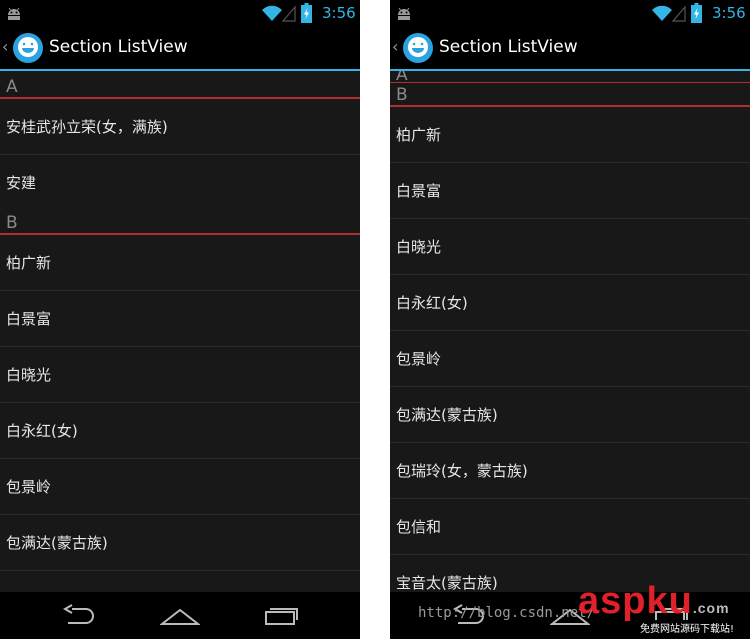 The width and height of the screenshot is (750, 639). I want to click on logo-text-part-2: ku, so click(669, 601).